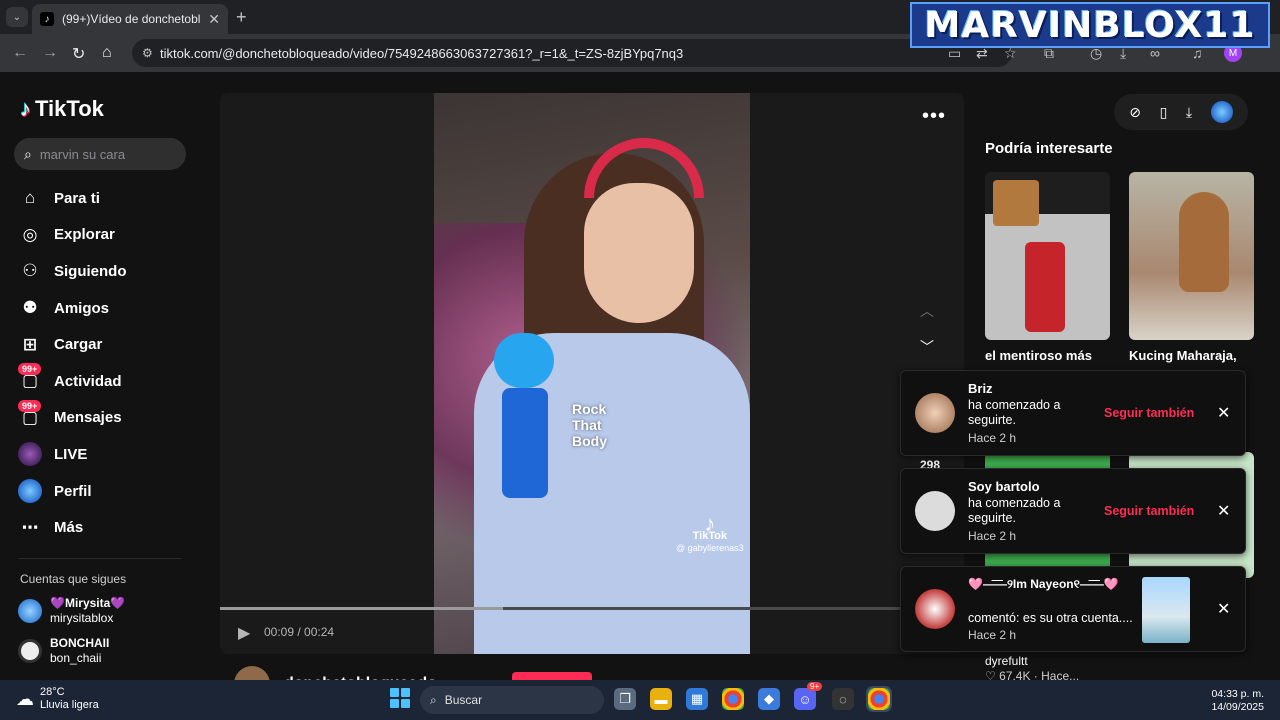 Image resolution: width=1280 pixels, height=720 pixels. Describe the element at coordinates (147, 53) in the screenshot. I see `site-settings-icon: ⚙` at that location.